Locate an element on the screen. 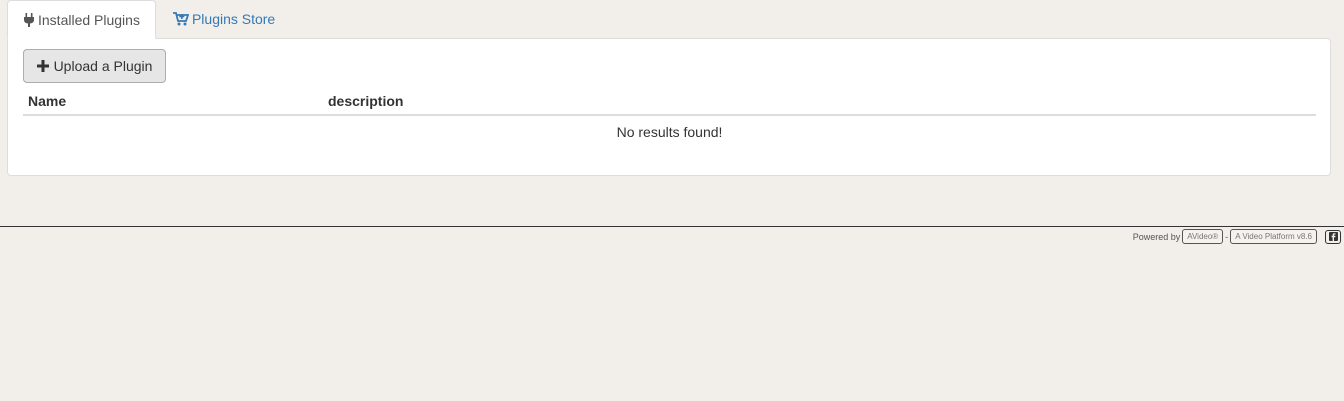 This screenshot has width=1344, height=401. cart-plus-icon is located at coordinates (180, 19).